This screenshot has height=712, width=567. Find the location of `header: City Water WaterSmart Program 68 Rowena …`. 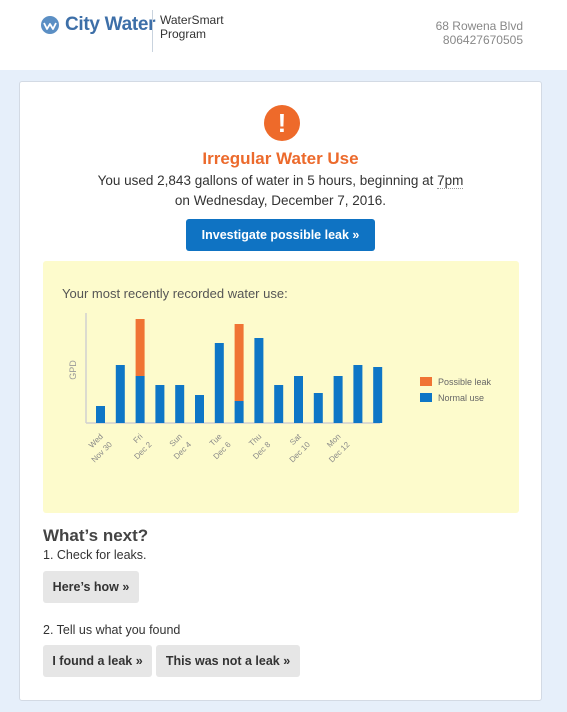

header: City Water WaterSmart Program 68 Rowena … is located at coordinates (283, 35).